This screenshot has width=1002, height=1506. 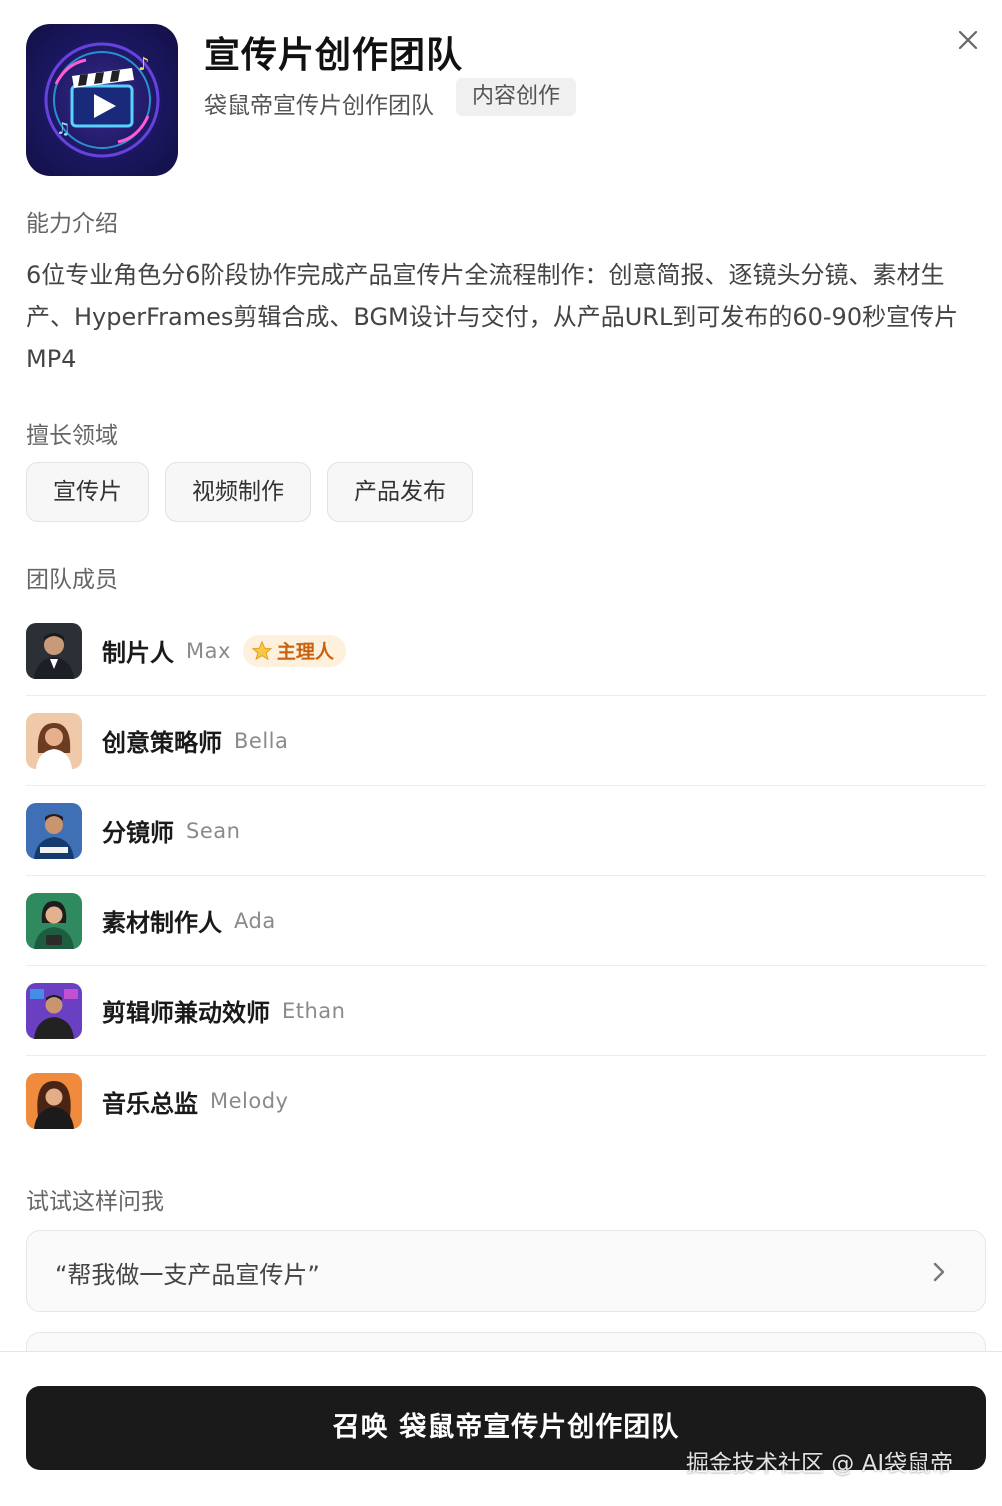 What do you see at coordinates (249, 1101) in the screenshot?
I see `member-name: Melody` at bounding box center [249, 1101].